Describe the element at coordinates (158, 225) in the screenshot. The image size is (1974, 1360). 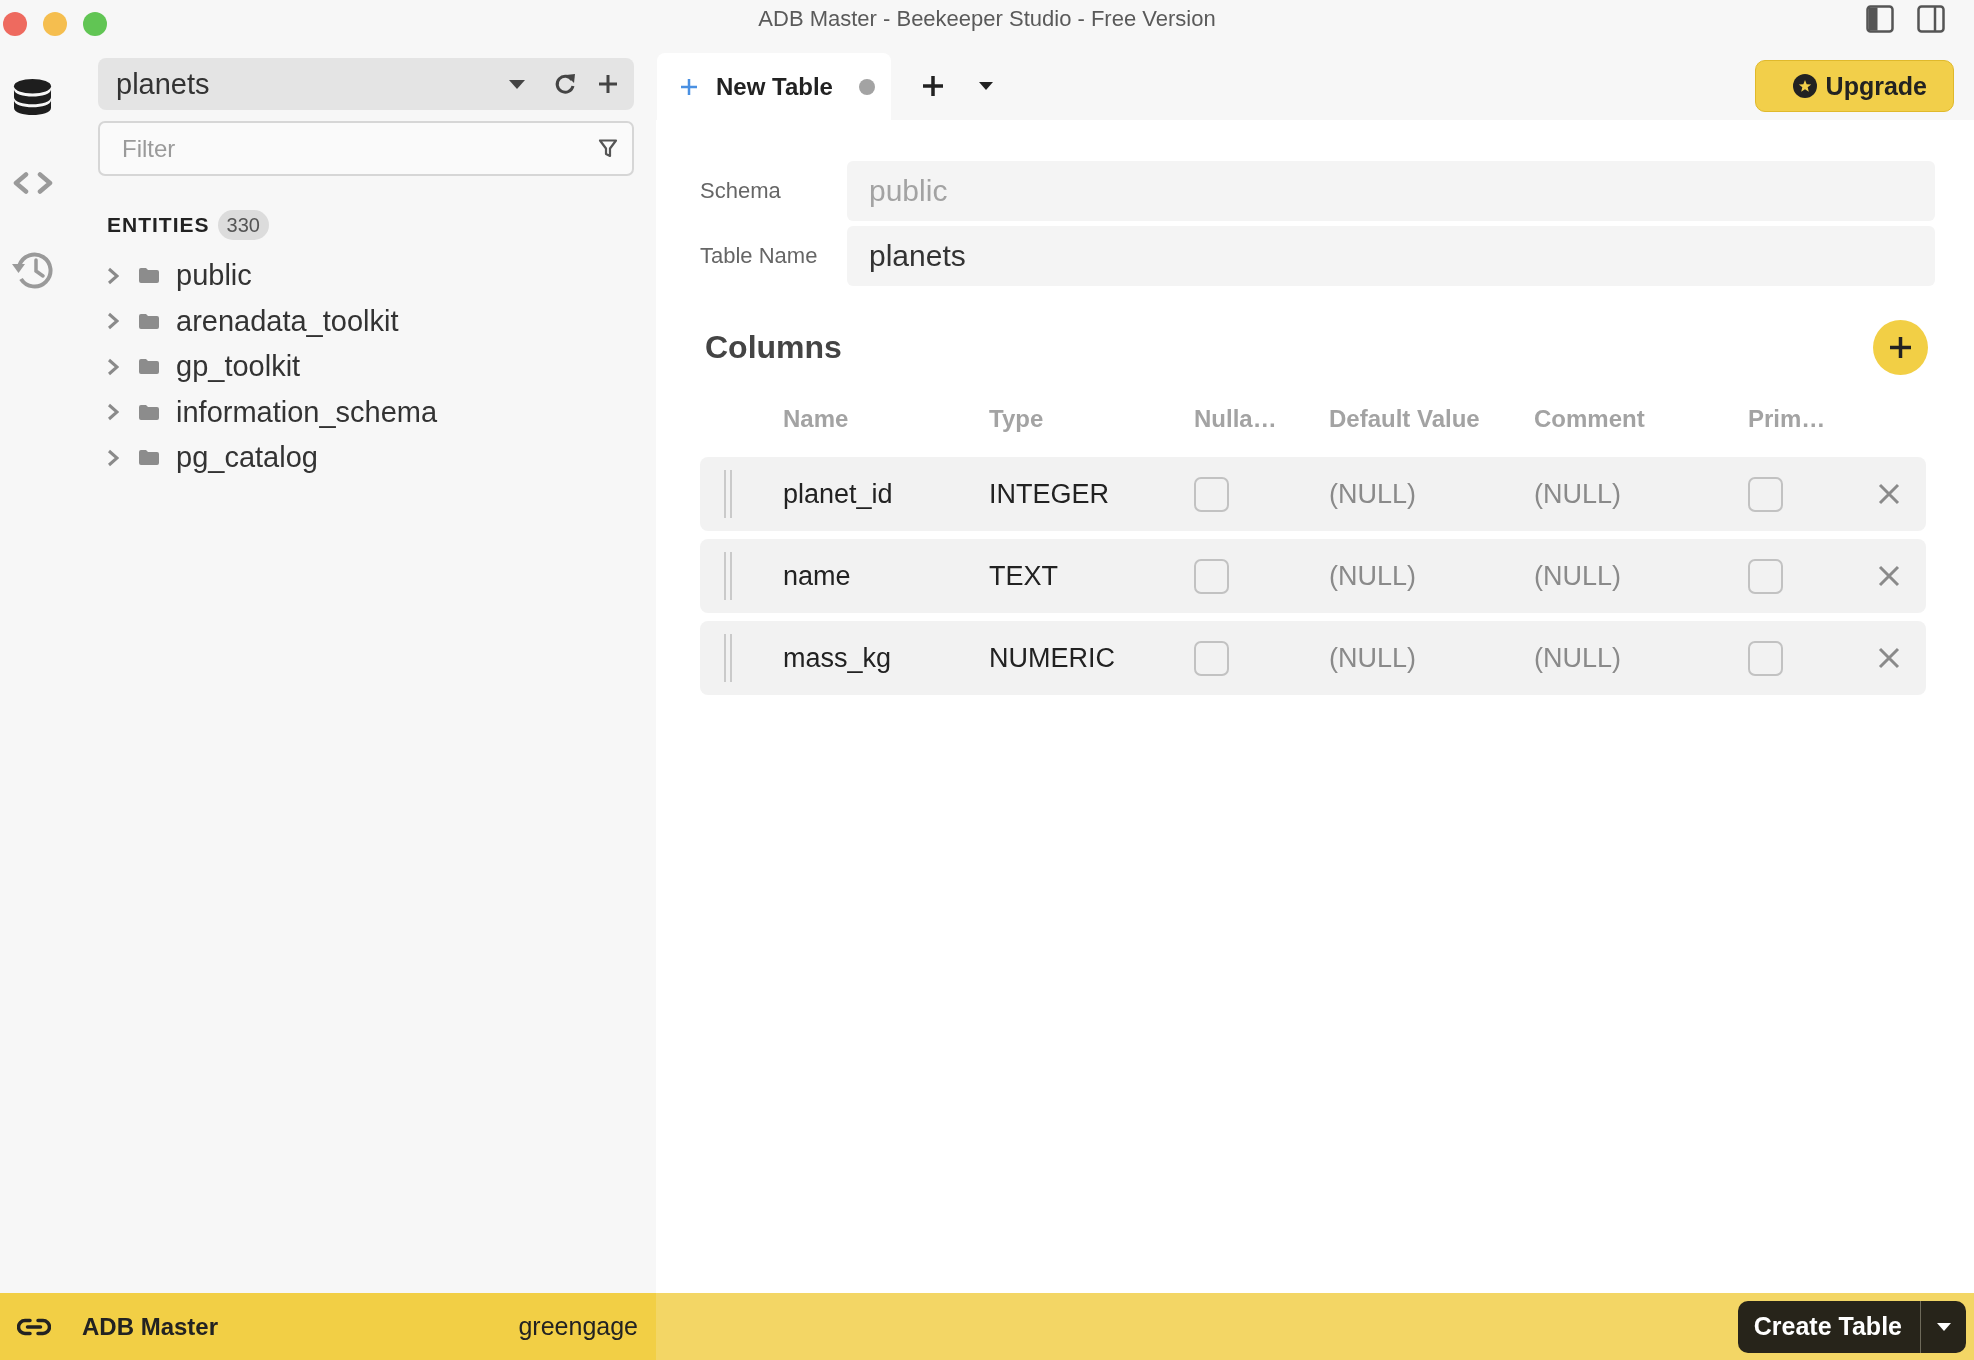
I see `section-label: ENTITIES` at that location.